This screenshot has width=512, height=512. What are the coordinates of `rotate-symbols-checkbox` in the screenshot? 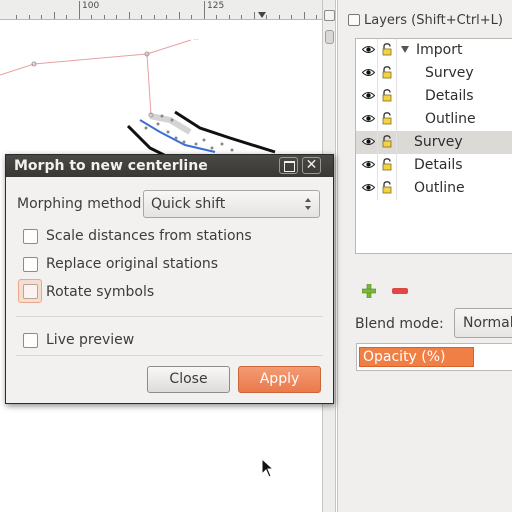 It's located at (30, 291).